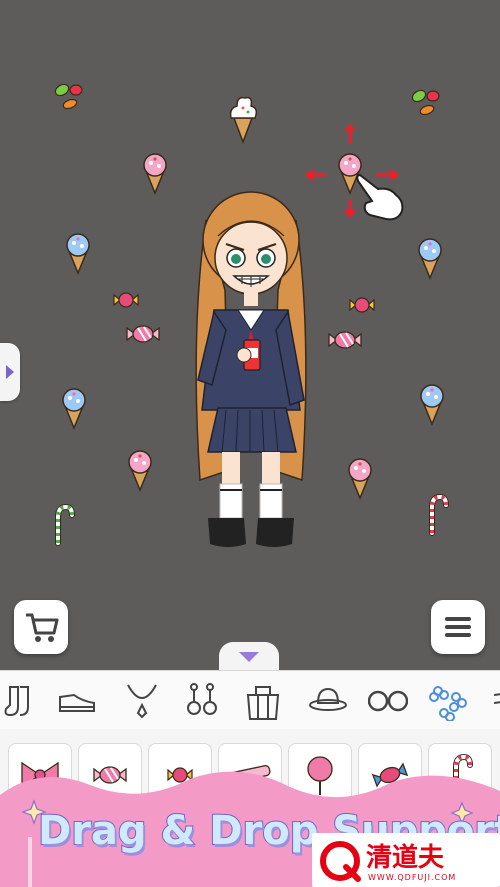 The width and height of the screenshot is (500, 887). I want to click on category-earrings, so click(202, 700).